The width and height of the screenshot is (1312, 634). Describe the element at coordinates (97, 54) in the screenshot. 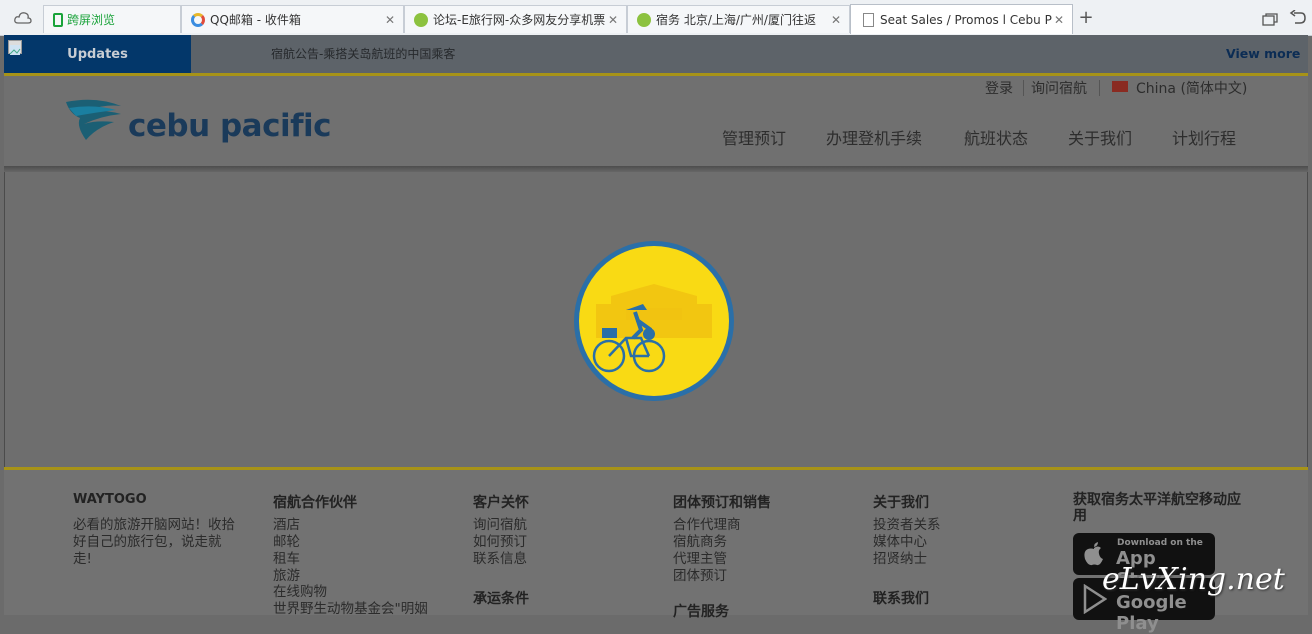

I see `updates-label: Updates` at that location.